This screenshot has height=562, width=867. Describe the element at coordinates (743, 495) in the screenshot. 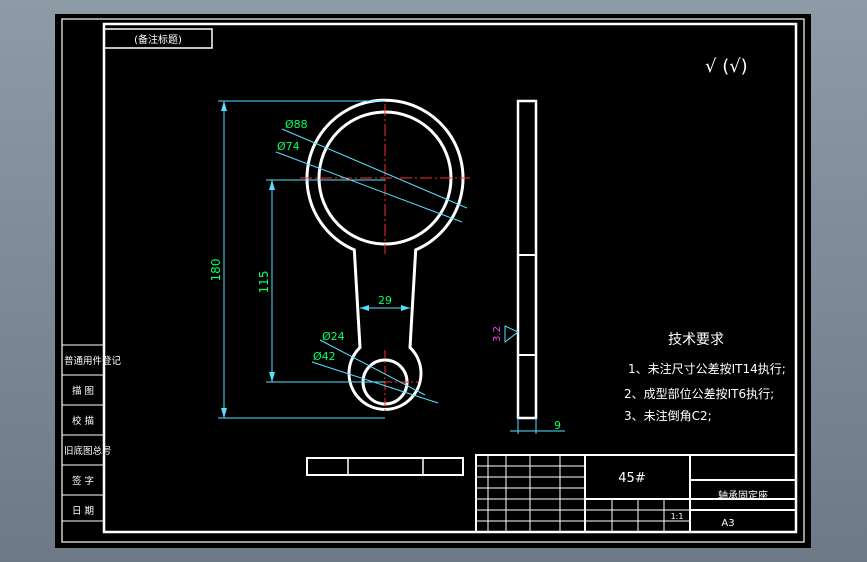

I see `part-name-text: 轴承固定座` at that location.